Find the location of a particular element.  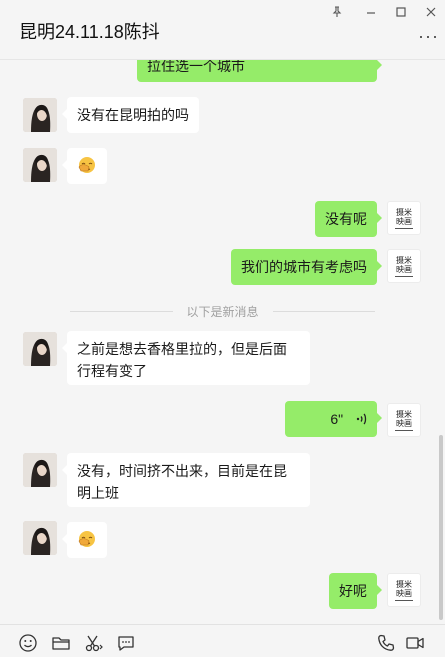

scissors-icon is located at coordinates (94, 643).